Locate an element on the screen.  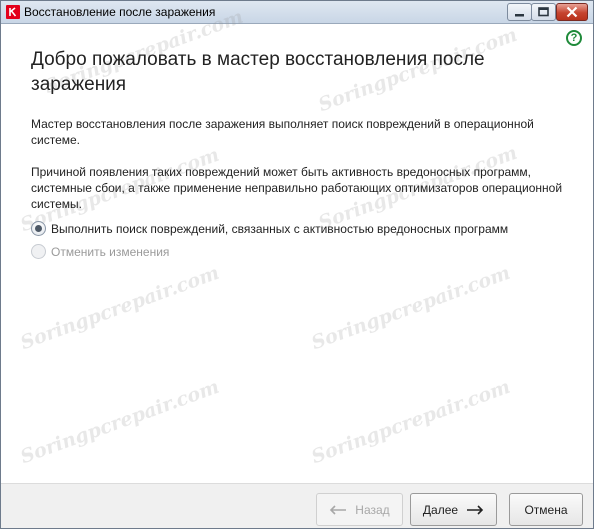
back-button: Назад is located at coordinates (359, 509).